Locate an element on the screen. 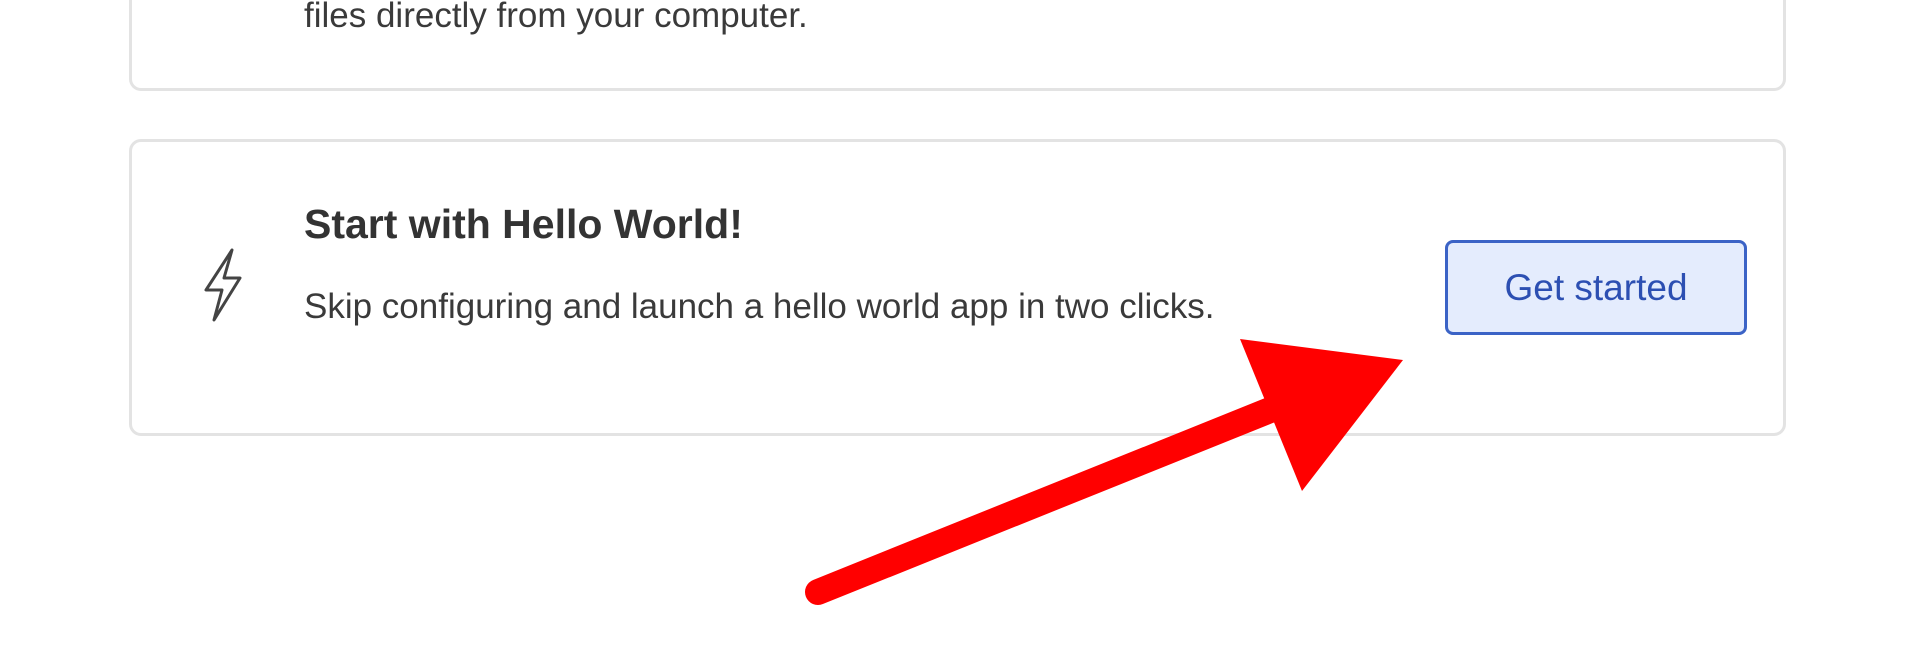 Image resolution: width=1920 pixels, height=651 pixels. previous-option-card: files directly from your computer. is located at coordinates (957, 45).